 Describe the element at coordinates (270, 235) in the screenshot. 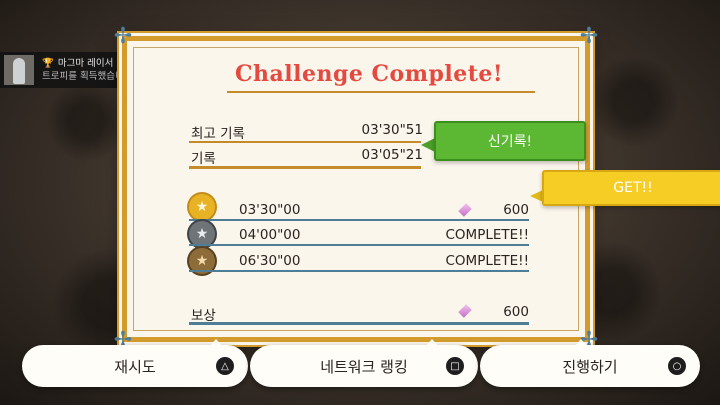

I see `silver-time: 04'00"00` at that location.